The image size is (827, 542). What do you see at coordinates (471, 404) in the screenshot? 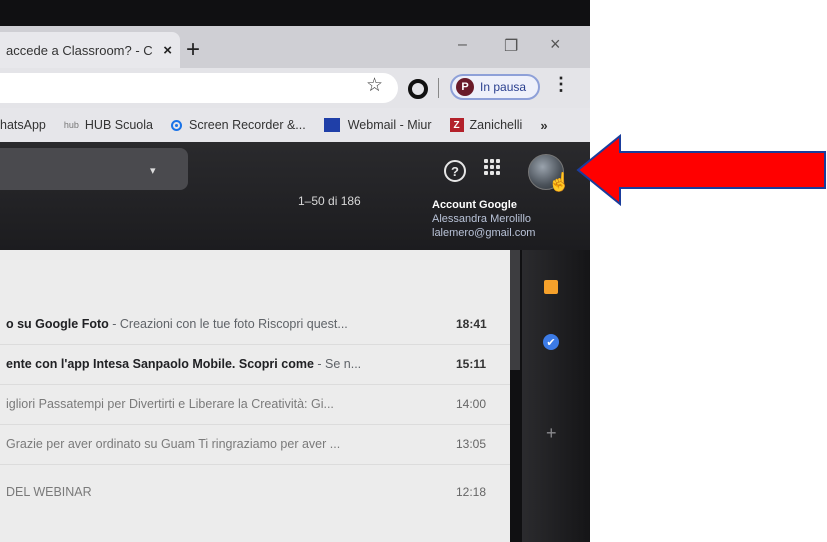
I see `mail-time: 14:00` at bounding box center [471, 404].